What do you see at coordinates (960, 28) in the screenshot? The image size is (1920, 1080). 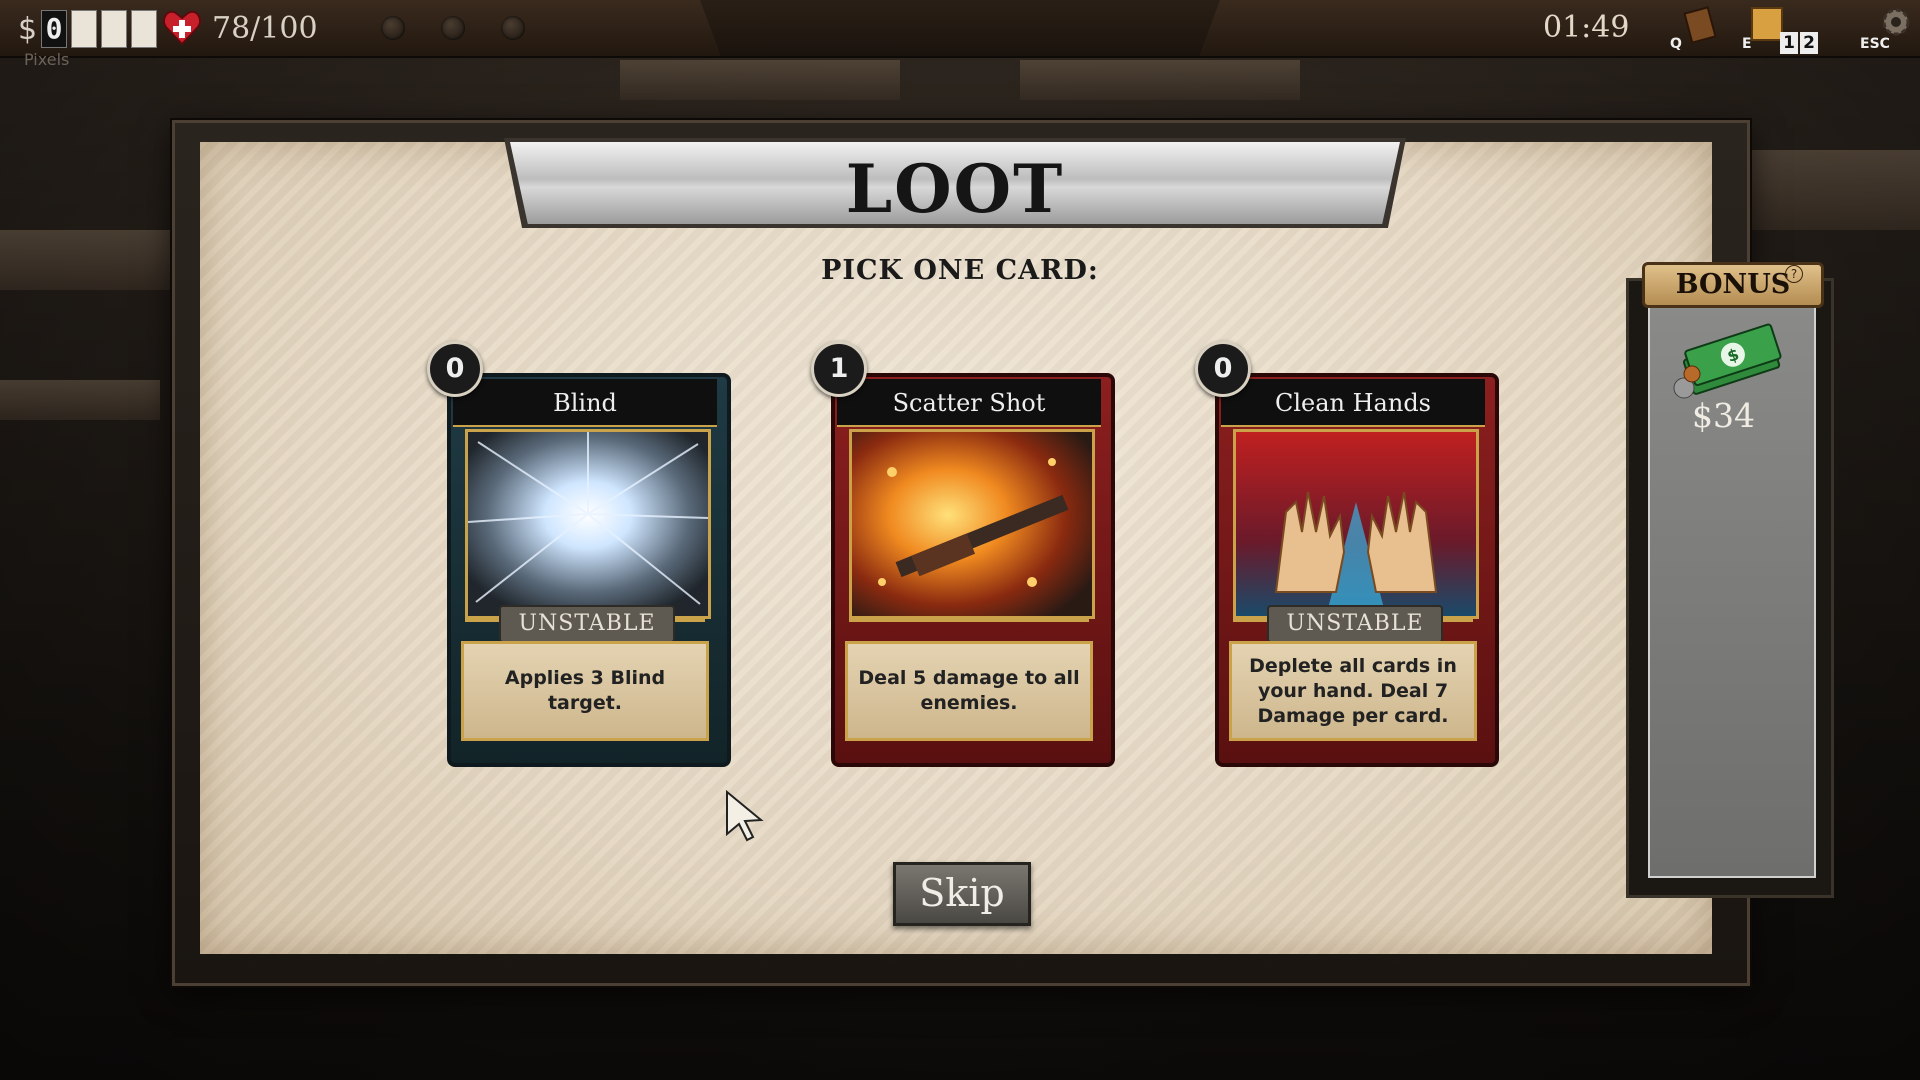 I see `hud-notch` at bounding box center [960, 28].